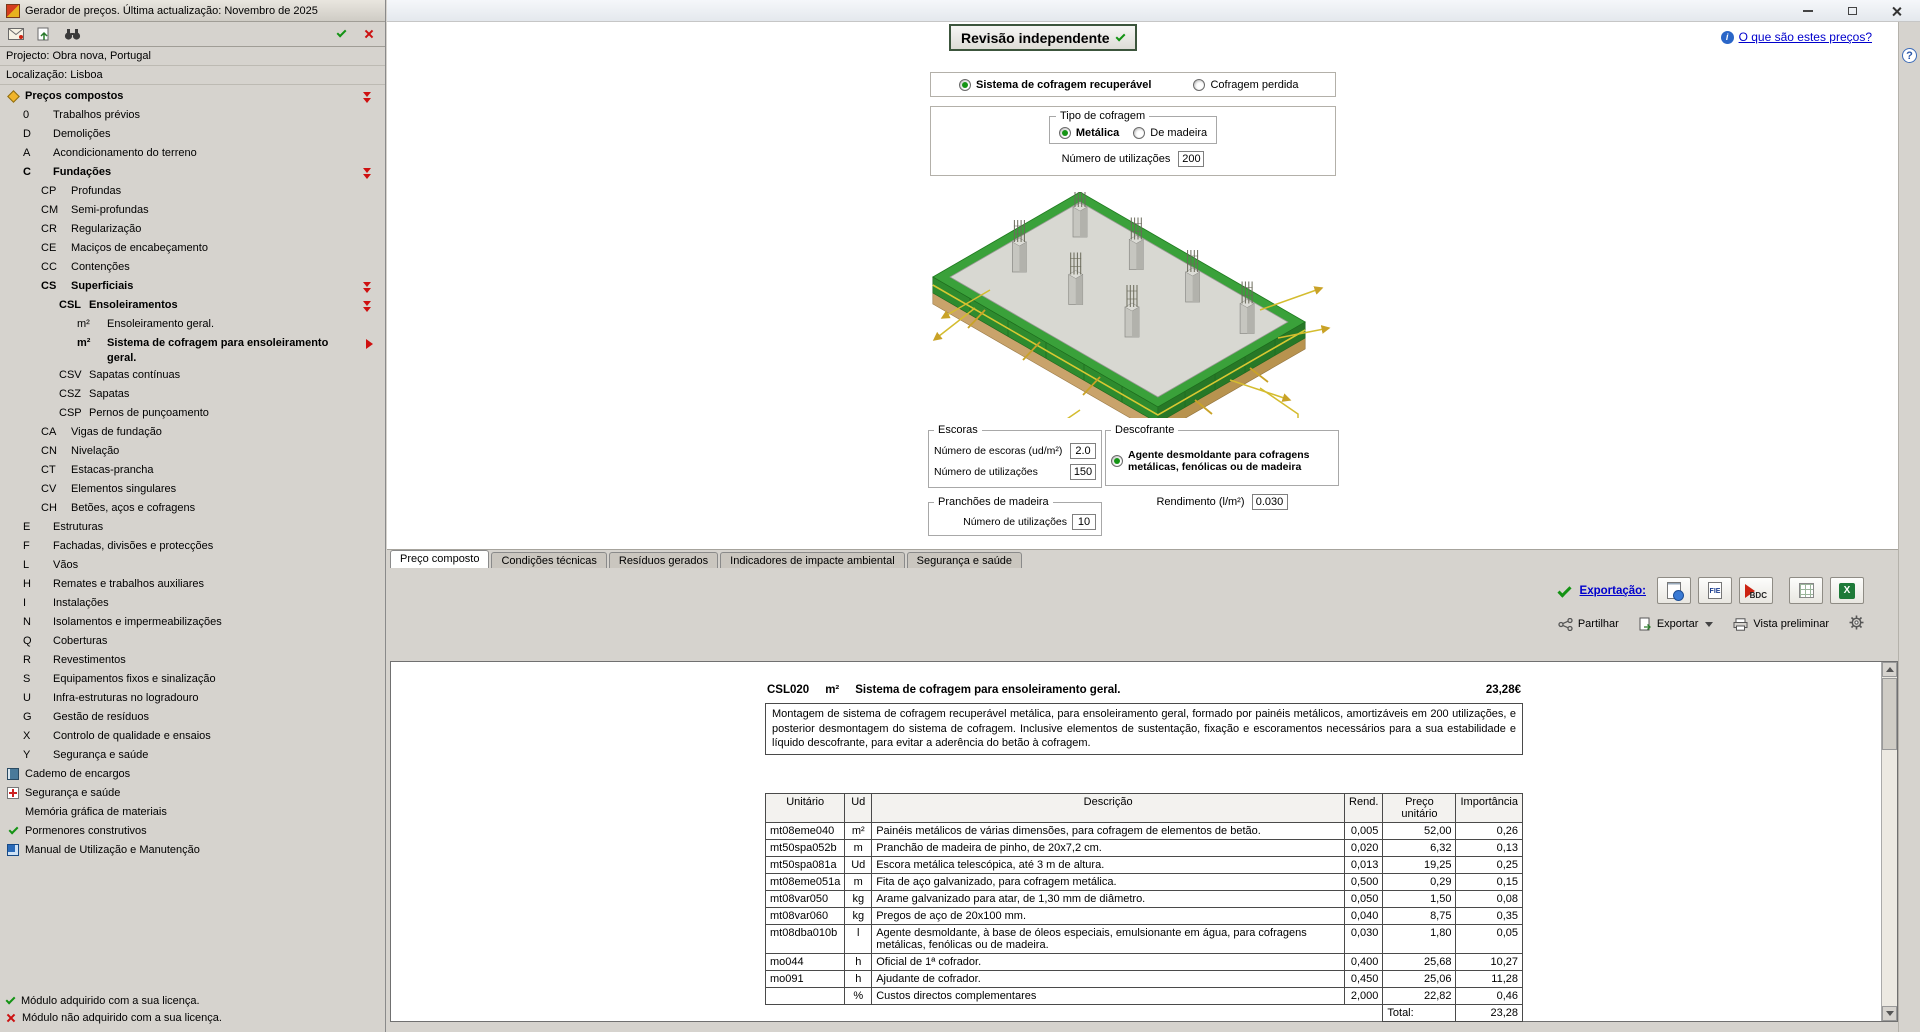 The image size is (1920, 1032). I want to click on tree-item: CT Estacas-prancha, so click(192, 470).